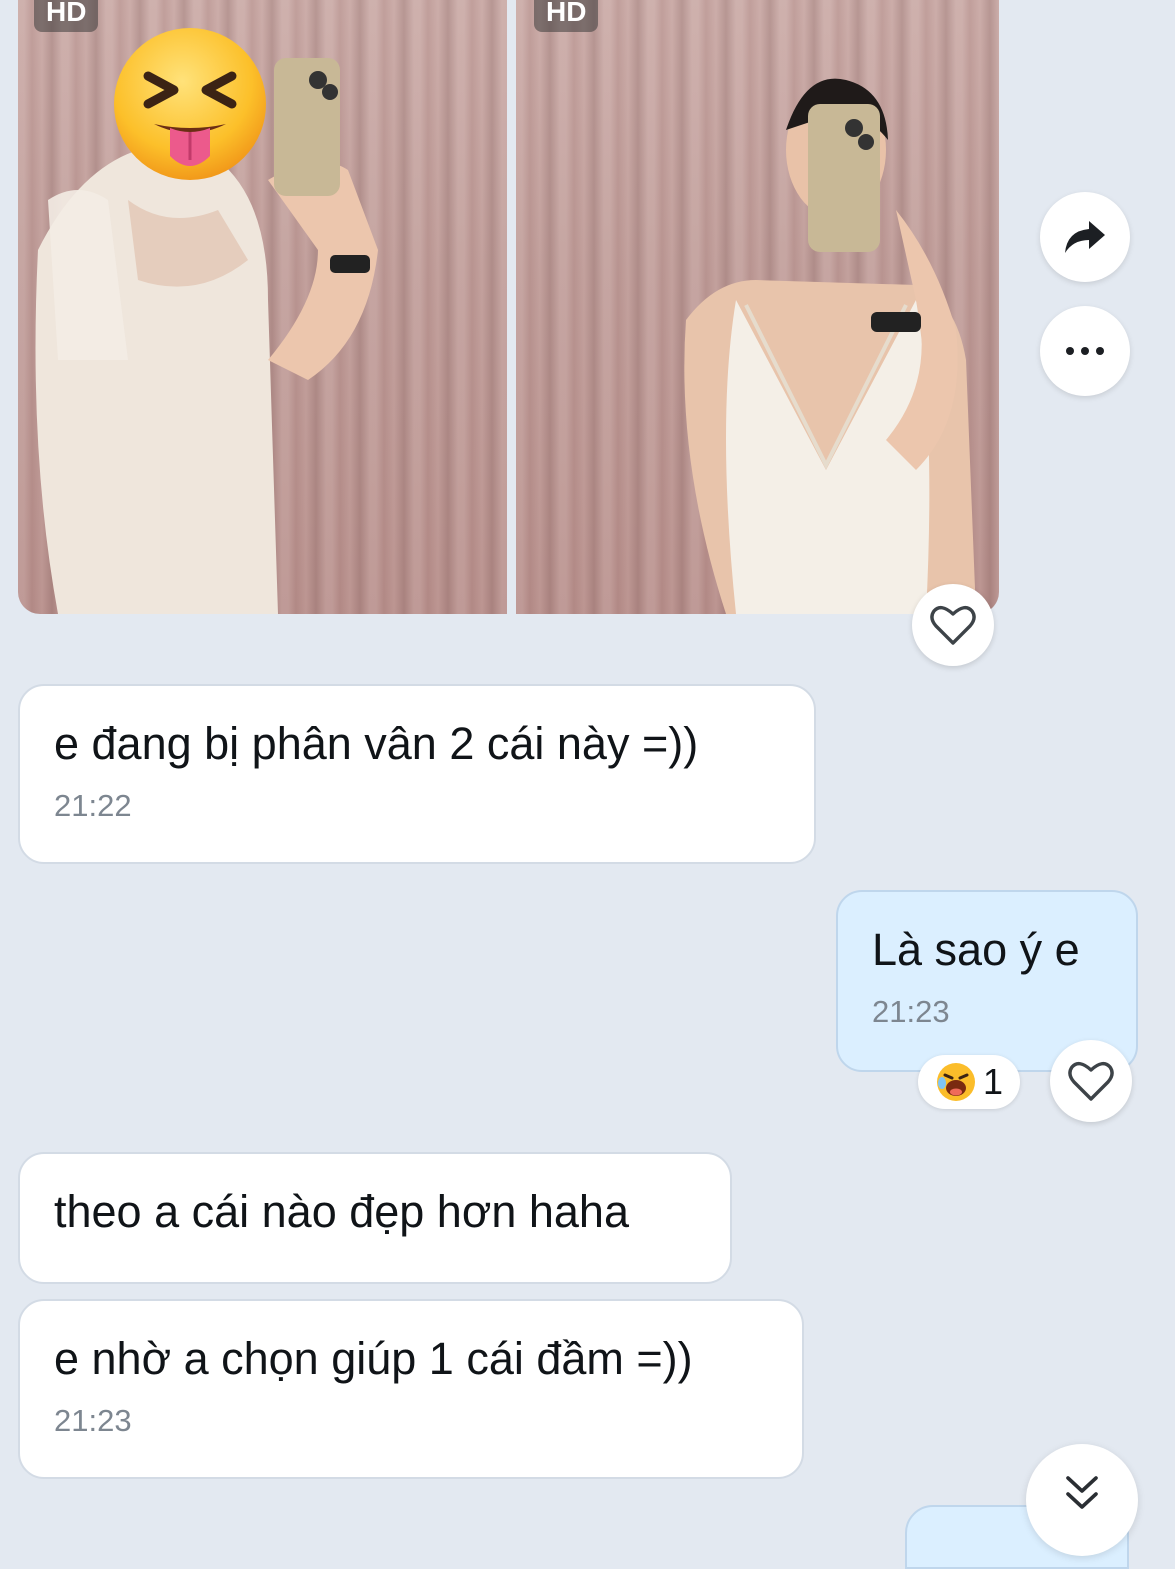  I want to click on message-time: 21:22, so click(93, 805).